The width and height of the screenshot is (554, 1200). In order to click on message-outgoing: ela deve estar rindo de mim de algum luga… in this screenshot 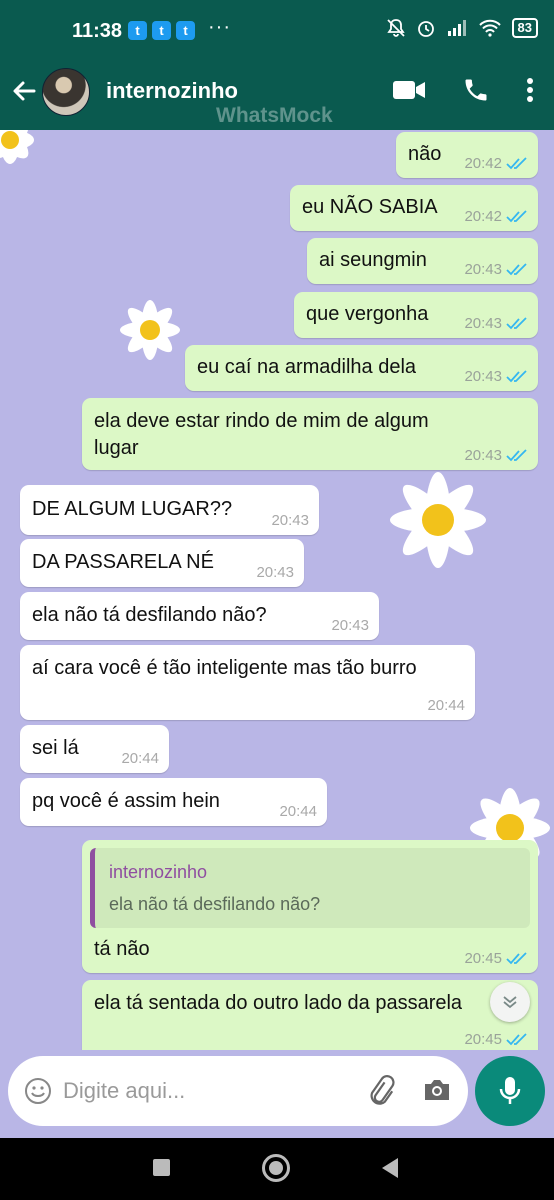, I will do `click(310, 434)`.